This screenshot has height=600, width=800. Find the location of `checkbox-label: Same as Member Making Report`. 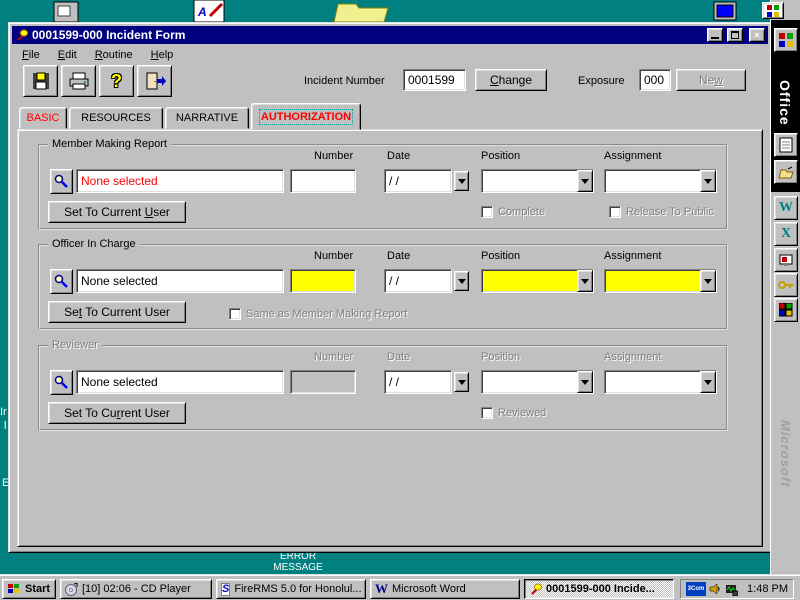

checkbox-label: Same as Member Making Report is located at coordinates (327, 314).